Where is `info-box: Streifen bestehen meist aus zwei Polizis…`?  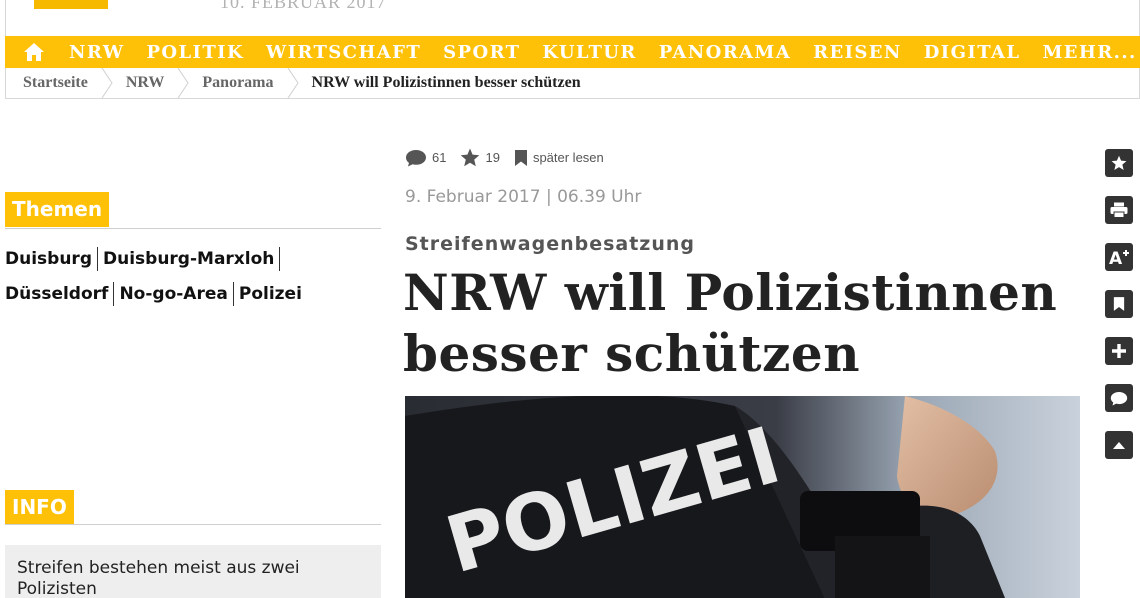
info-box: Streifen bestehen meist aus zwei Polizis… is located at coordinates (193, 571).